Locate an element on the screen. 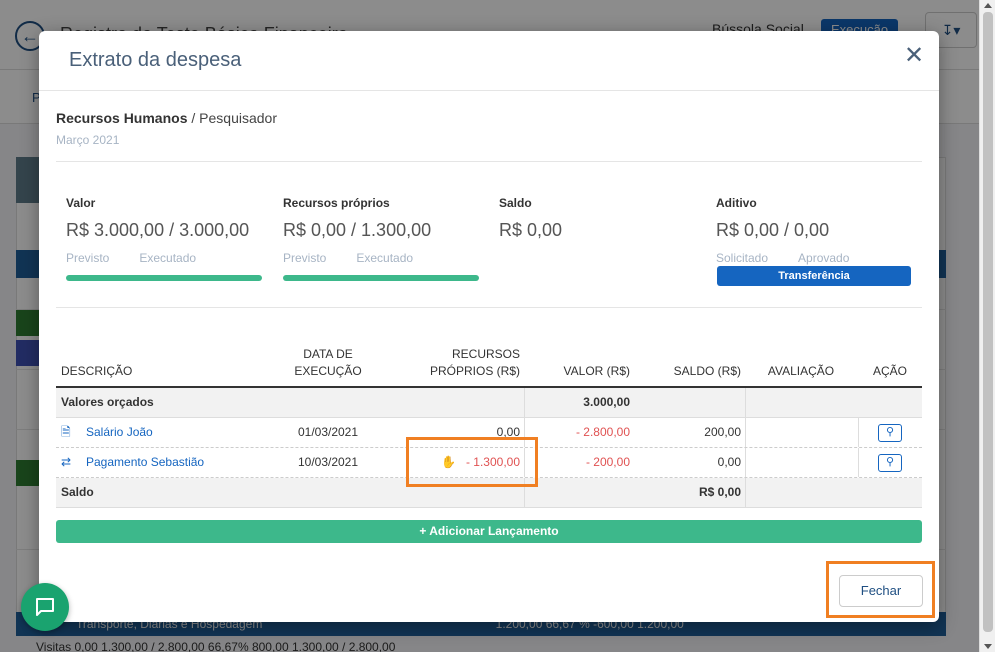  col-data-line2: execução is located at coordinates (328, 371).